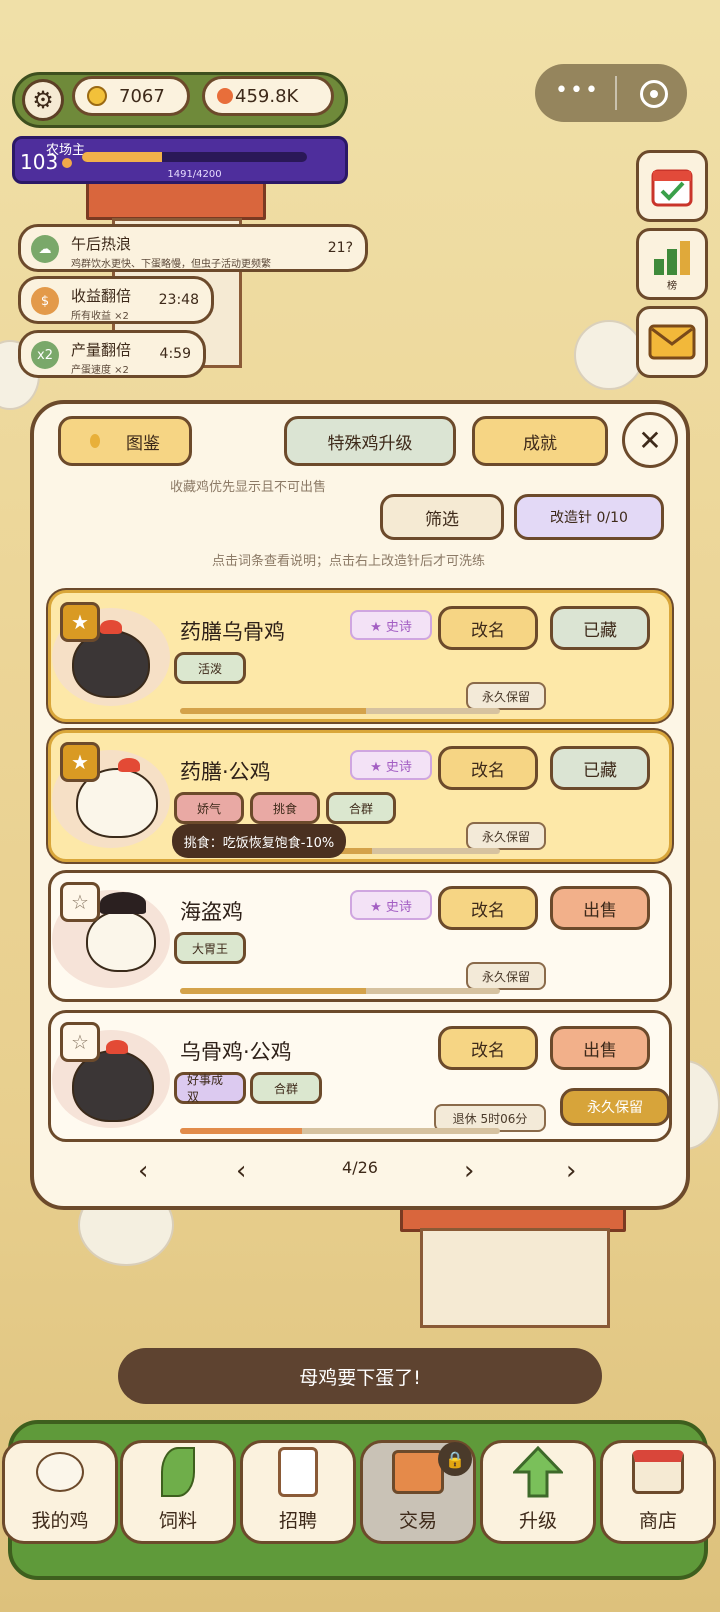 The image size is (720, 1612). What do you see at coordinates (370, 441) in the screenshot?
I see `special-upgrade-button: 特殊鸡升级` at bounding box center [370, 441].